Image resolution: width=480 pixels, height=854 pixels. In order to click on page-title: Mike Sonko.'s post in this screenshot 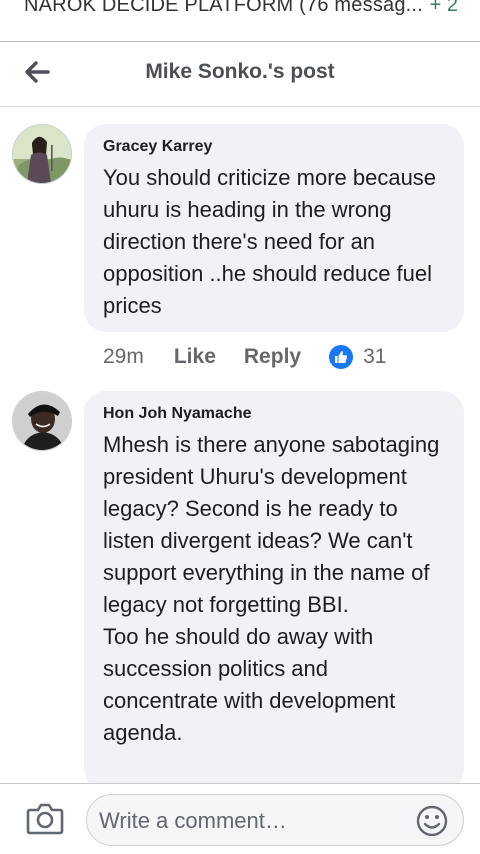, I will do `click(240, 71)`.